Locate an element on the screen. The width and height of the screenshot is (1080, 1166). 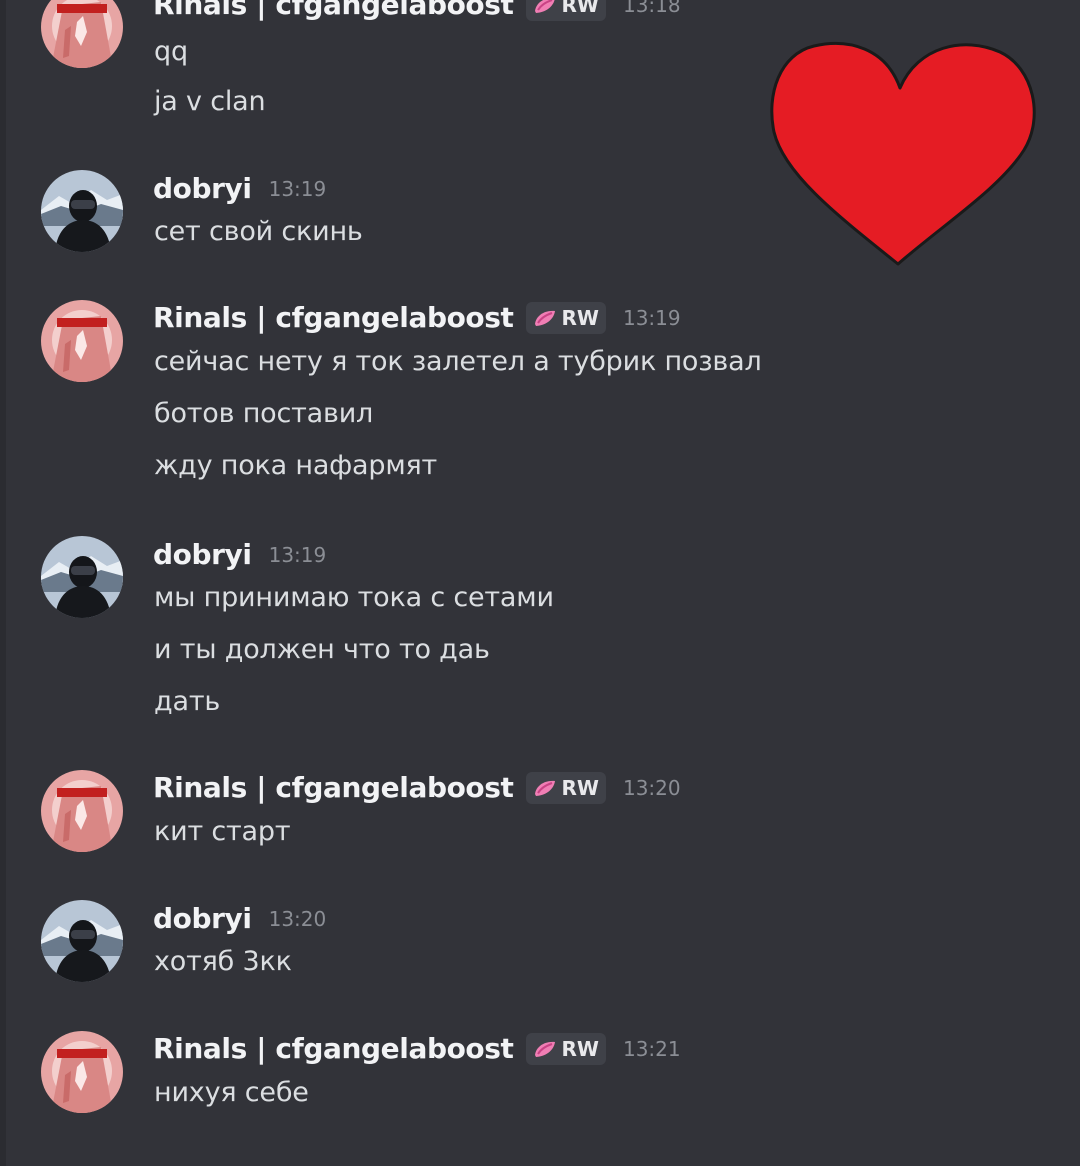
message-text: дать is located at coordinates (187, 701).